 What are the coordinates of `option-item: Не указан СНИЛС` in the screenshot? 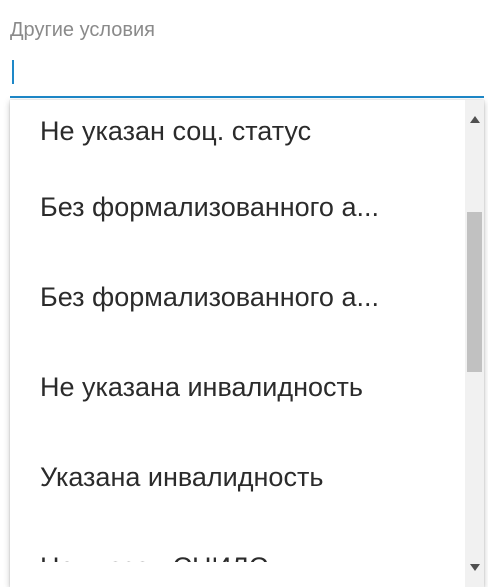 It's located at (237, 542).